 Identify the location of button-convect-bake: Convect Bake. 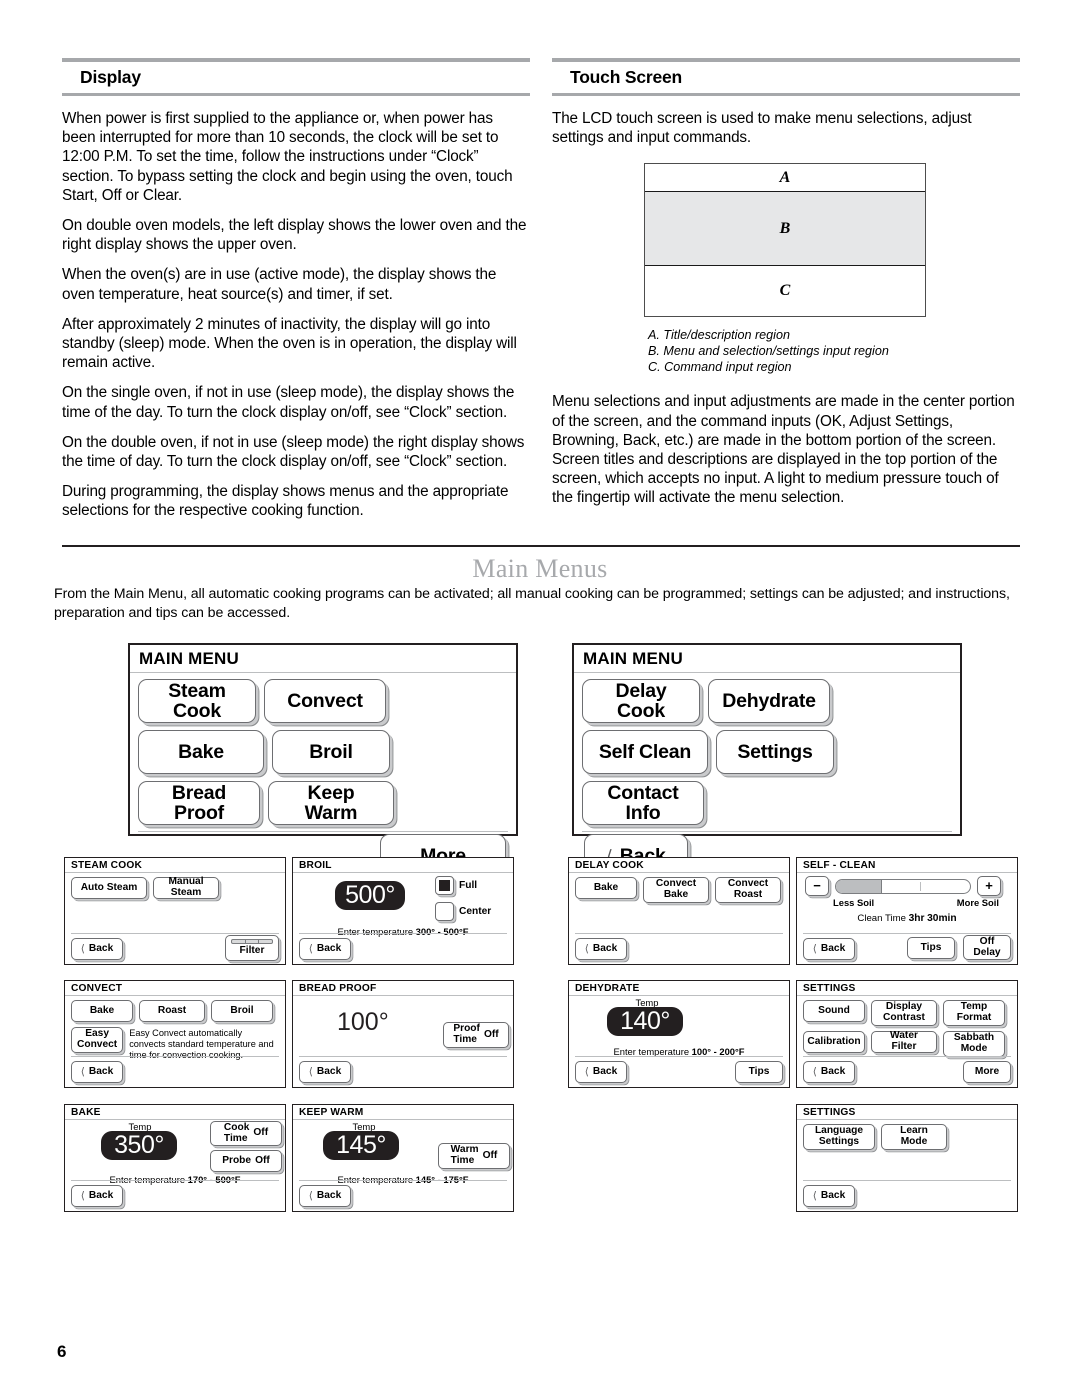
(676, 890).